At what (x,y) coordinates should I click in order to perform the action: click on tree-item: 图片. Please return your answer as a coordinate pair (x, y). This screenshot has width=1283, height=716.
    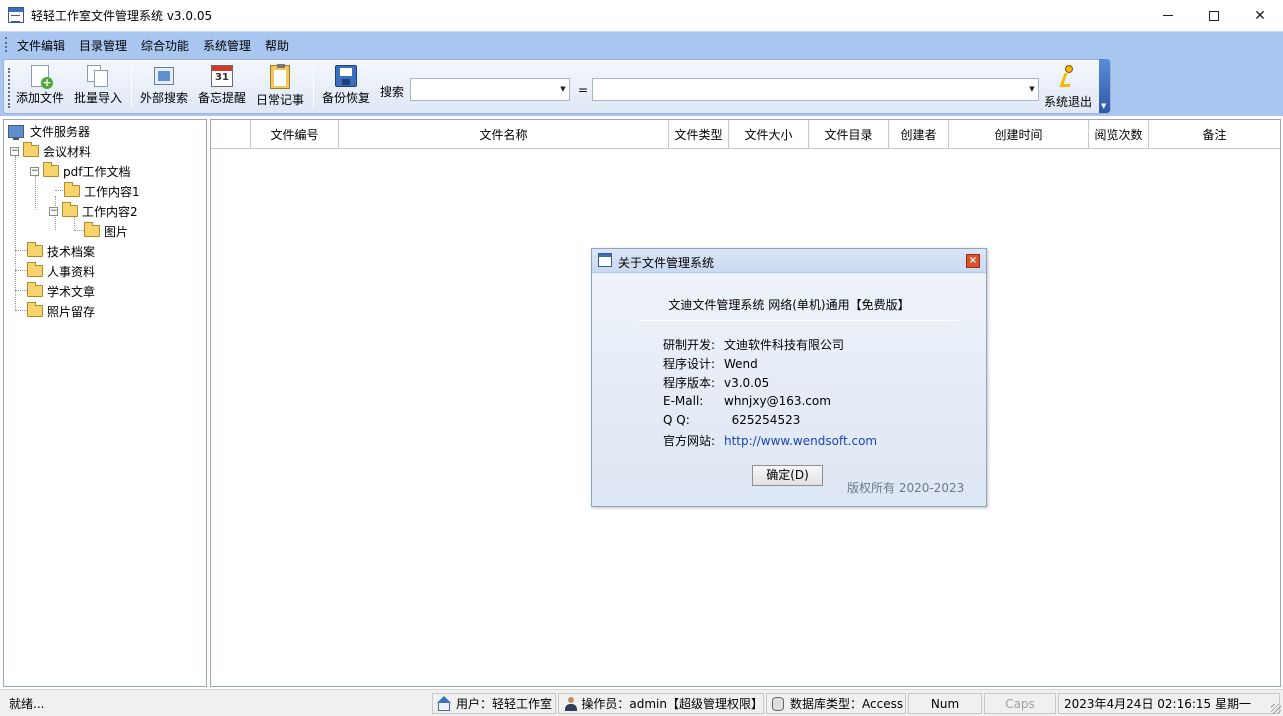
    Looking at the image, I should click on (106, 231).